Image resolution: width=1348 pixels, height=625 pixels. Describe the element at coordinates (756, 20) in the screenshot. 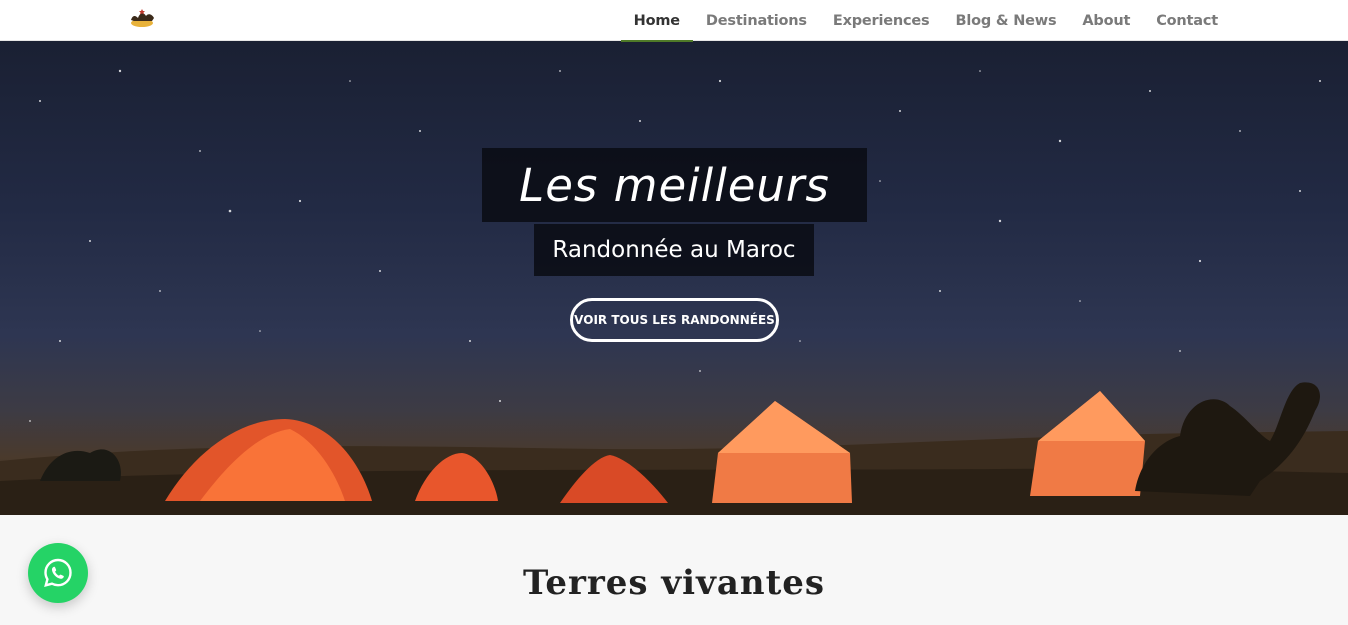

I see `nav-destinations: Destinations` at that location.